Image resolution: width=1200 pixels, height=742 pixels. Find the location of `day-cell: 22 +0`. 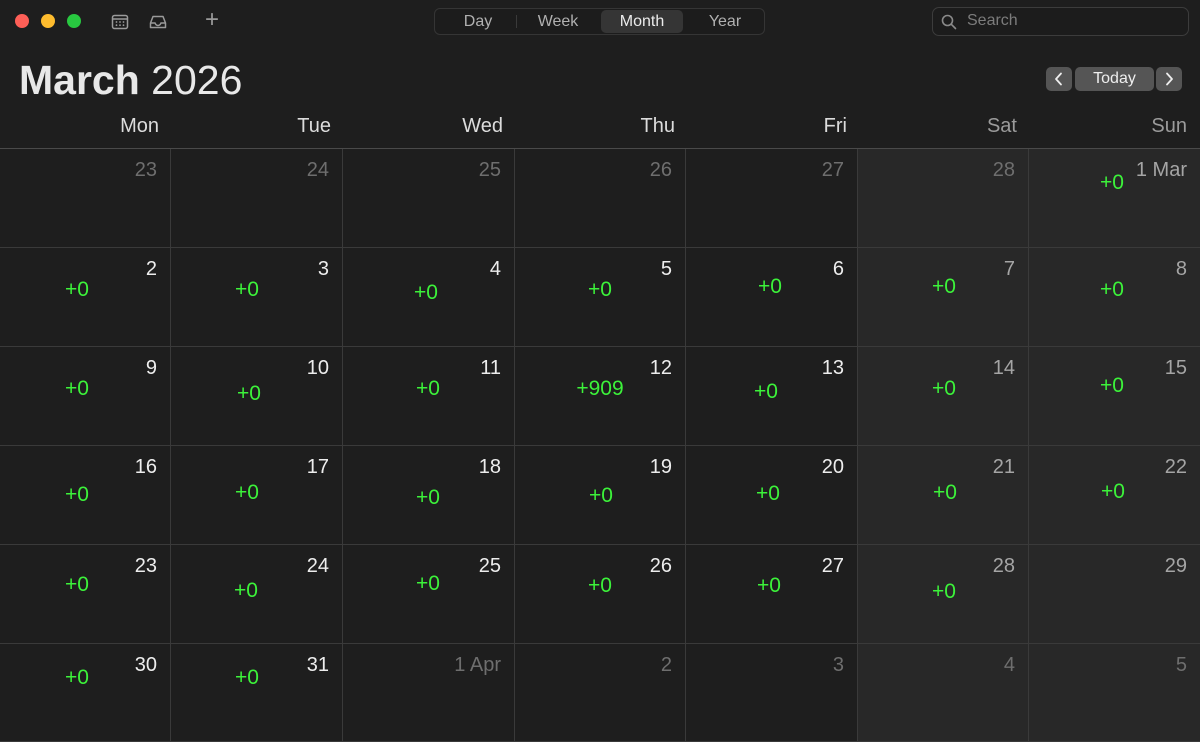

day-cell: 22 +0 is located at coordinates (1114, 495).